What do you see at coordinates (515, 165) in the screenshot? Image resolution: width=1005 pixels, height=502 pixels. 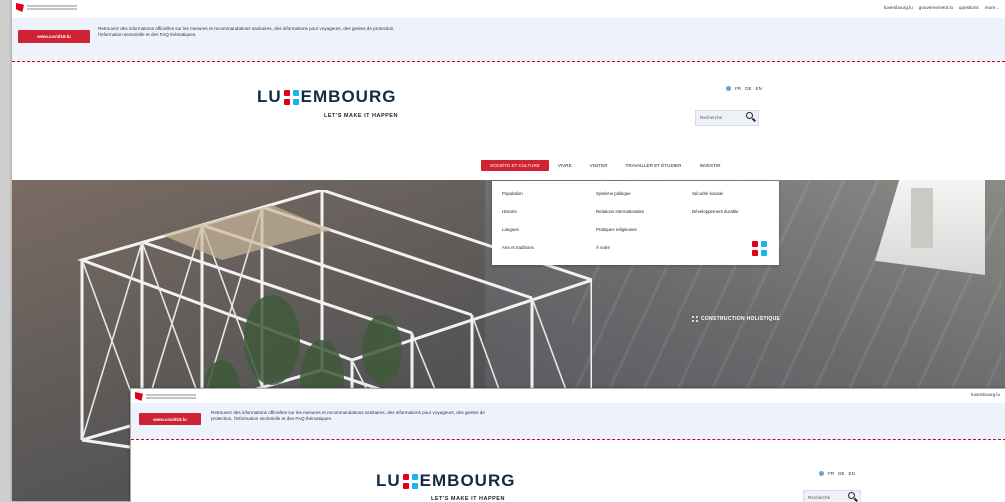 I see `nav-item-society-culture: SOCIÉTÉ ET CULTURE` at bounding box center [515, 165].